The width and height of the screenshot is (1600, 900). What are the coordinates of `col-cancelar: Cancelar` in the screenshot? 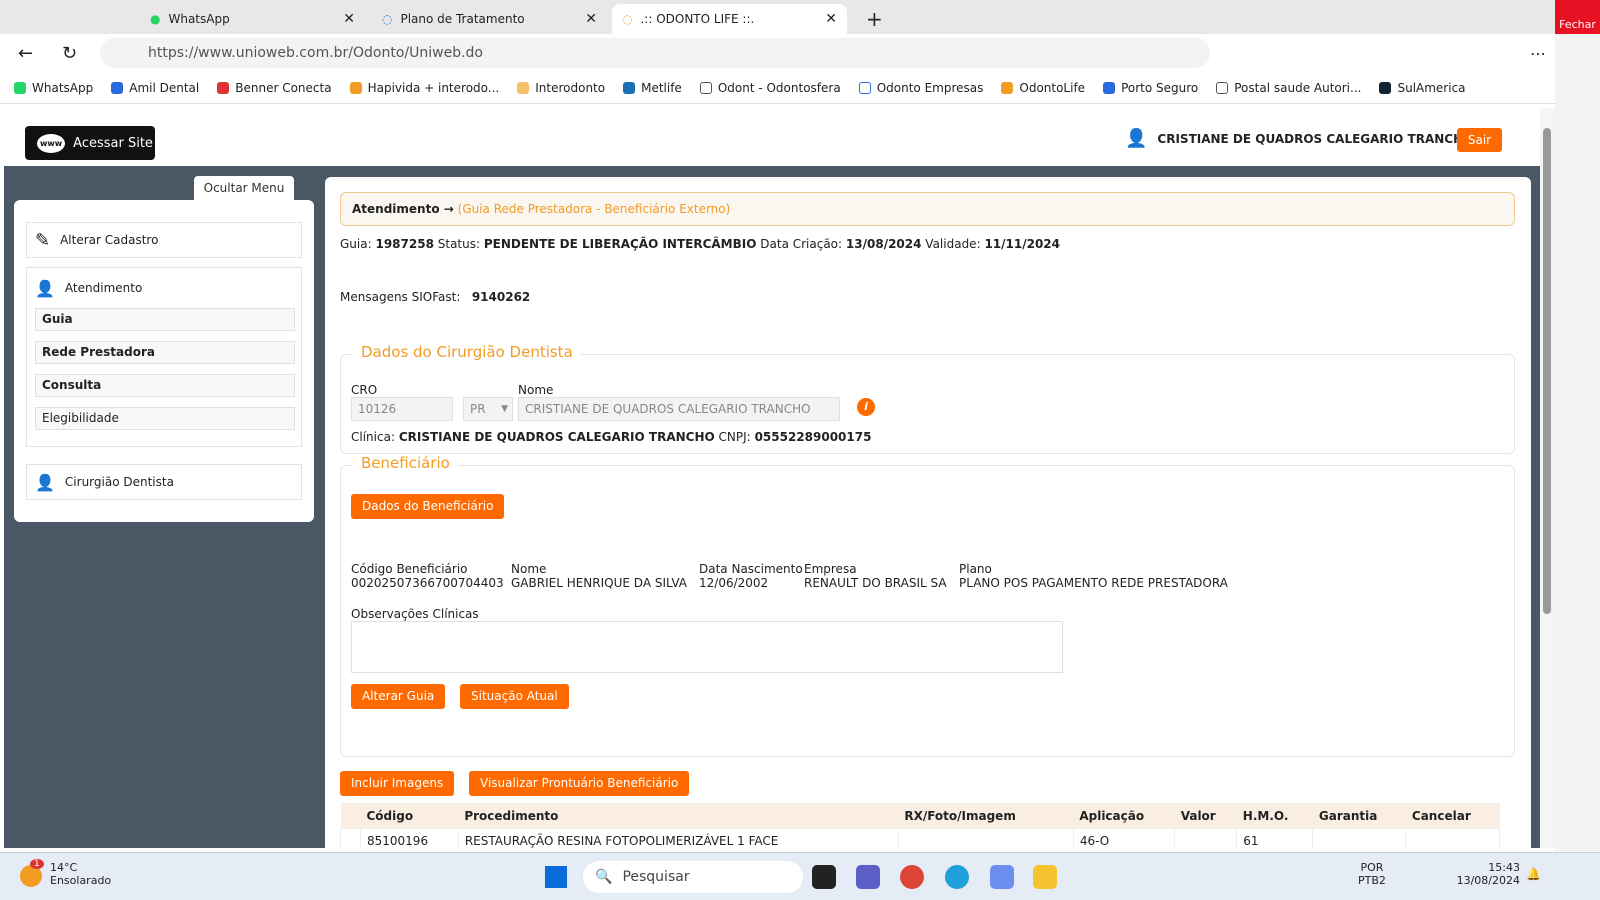 It's located at (1452, 816).